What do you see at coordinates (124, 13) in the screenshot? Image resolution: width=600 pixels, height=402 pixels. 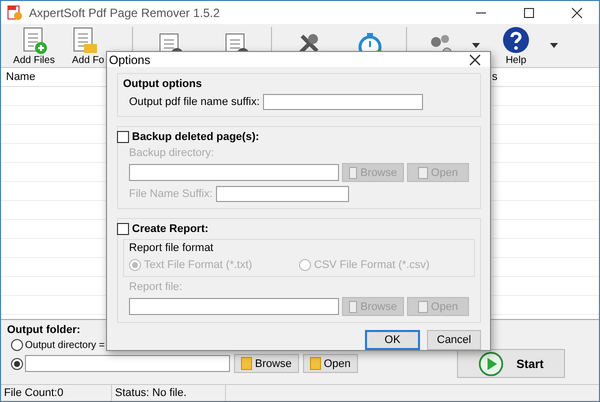 I see `window-title: AxpertSoft Pdf Page Remover 1.5.2` at bounding box center [124, 13].